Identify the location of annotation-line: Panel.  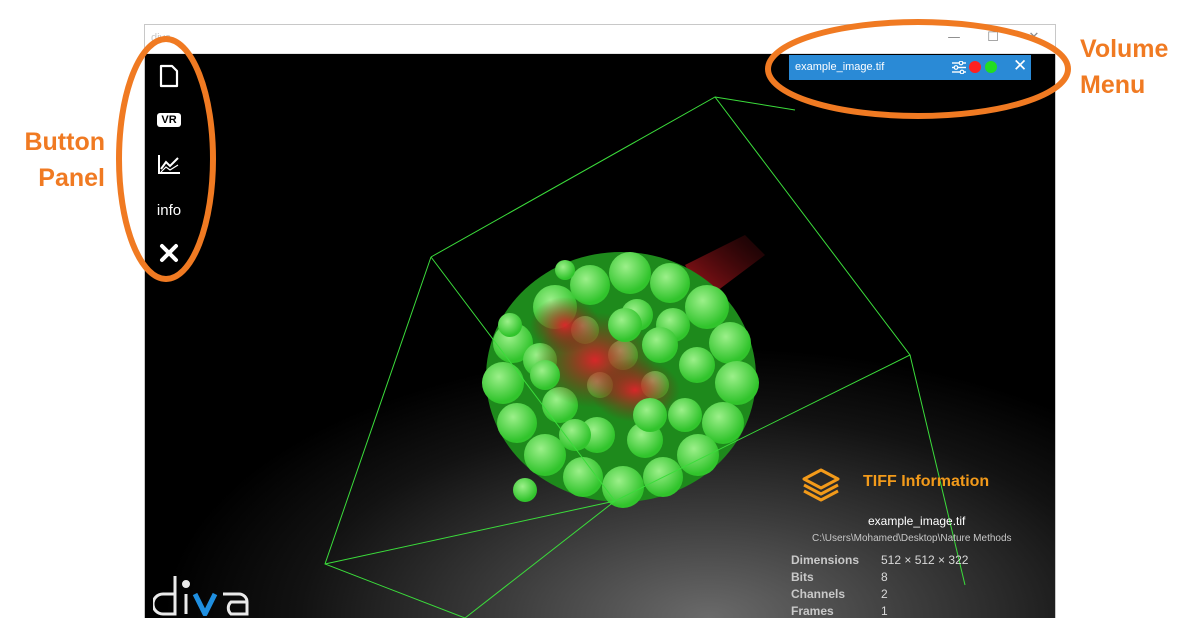
(71, 177).